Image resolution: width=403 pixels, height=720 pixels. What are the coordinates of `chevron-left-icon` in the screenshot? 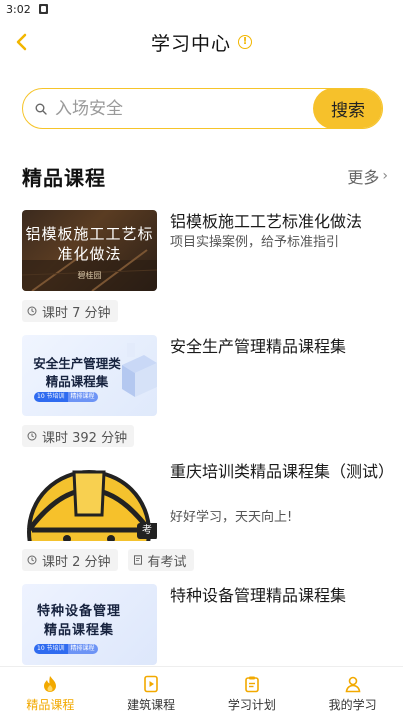 It's located at (21, 42).